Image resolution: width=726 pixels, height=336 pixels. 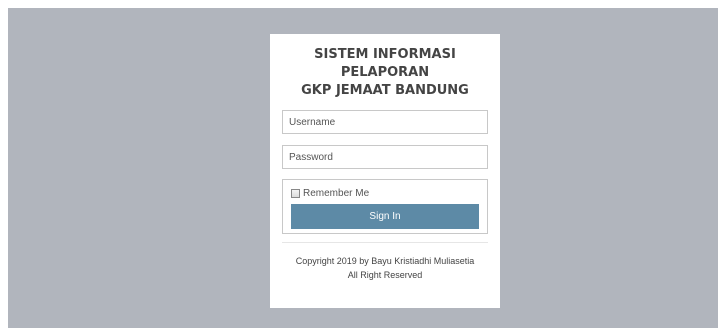 I want to click on login-actions-panel: Remember Me Sign In, so click(x=385, y=206).